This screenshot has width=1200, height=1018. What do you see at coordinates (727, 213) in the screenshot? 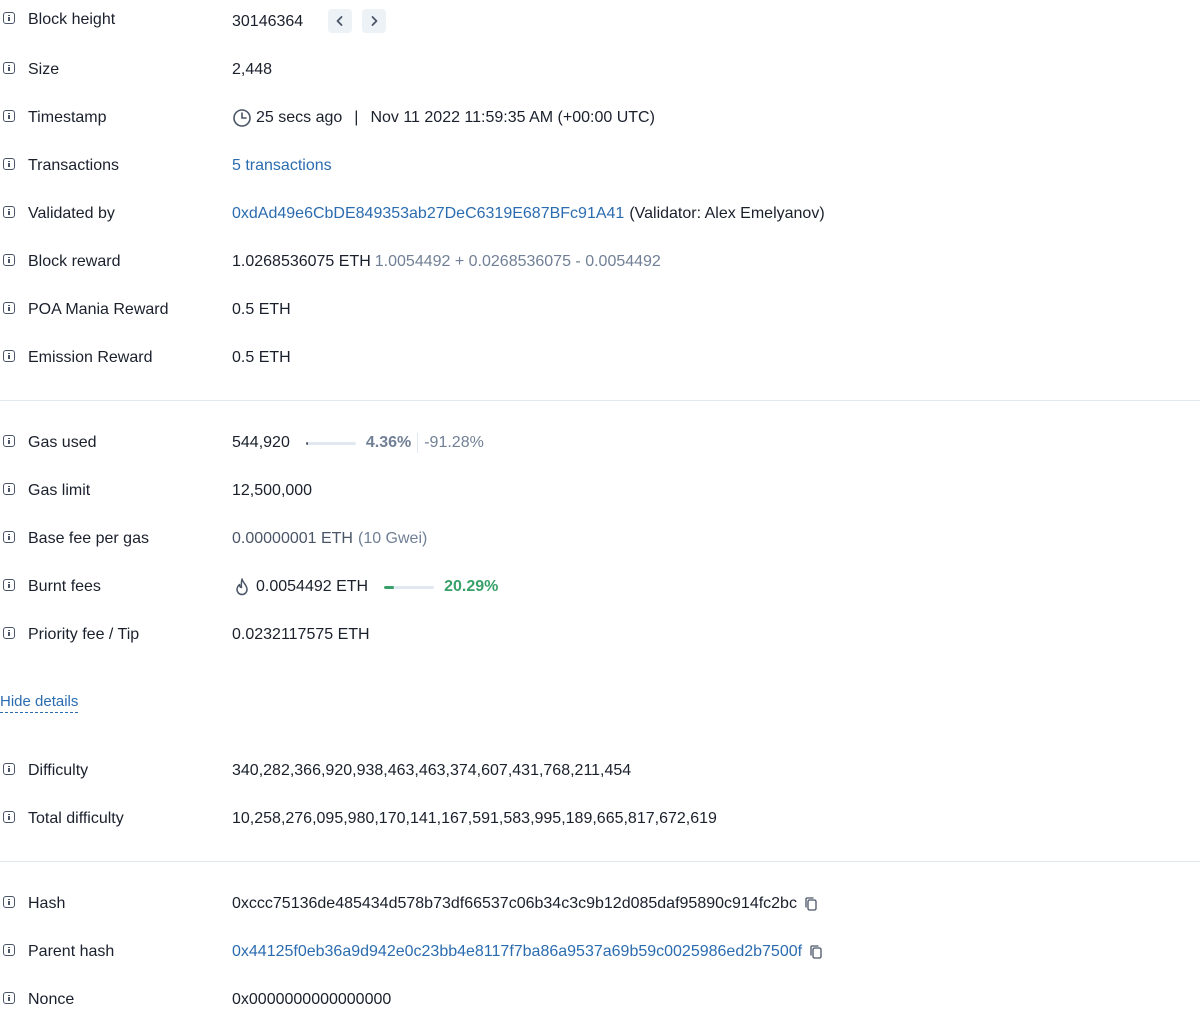
I see `validator-note: (Validator: Alex Emelyanov)` at bounding box center [727, 213].